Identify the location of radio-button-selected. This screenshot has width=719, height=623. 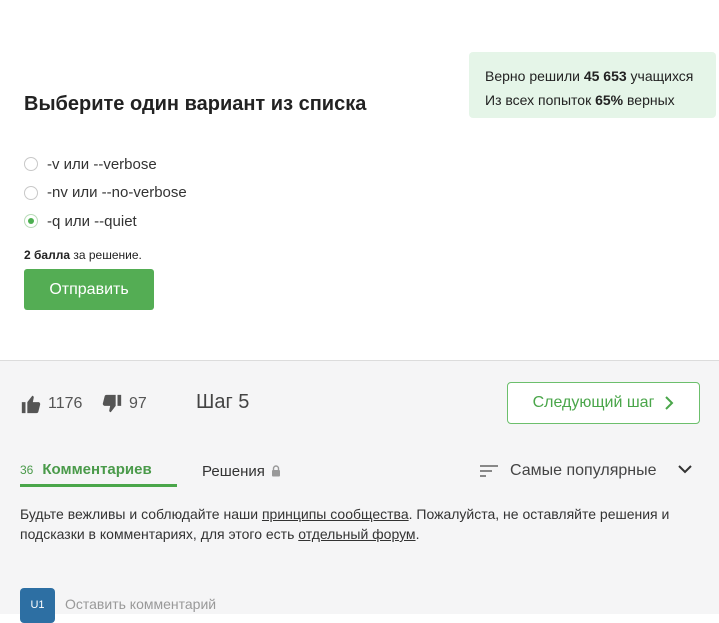
(31, 221).